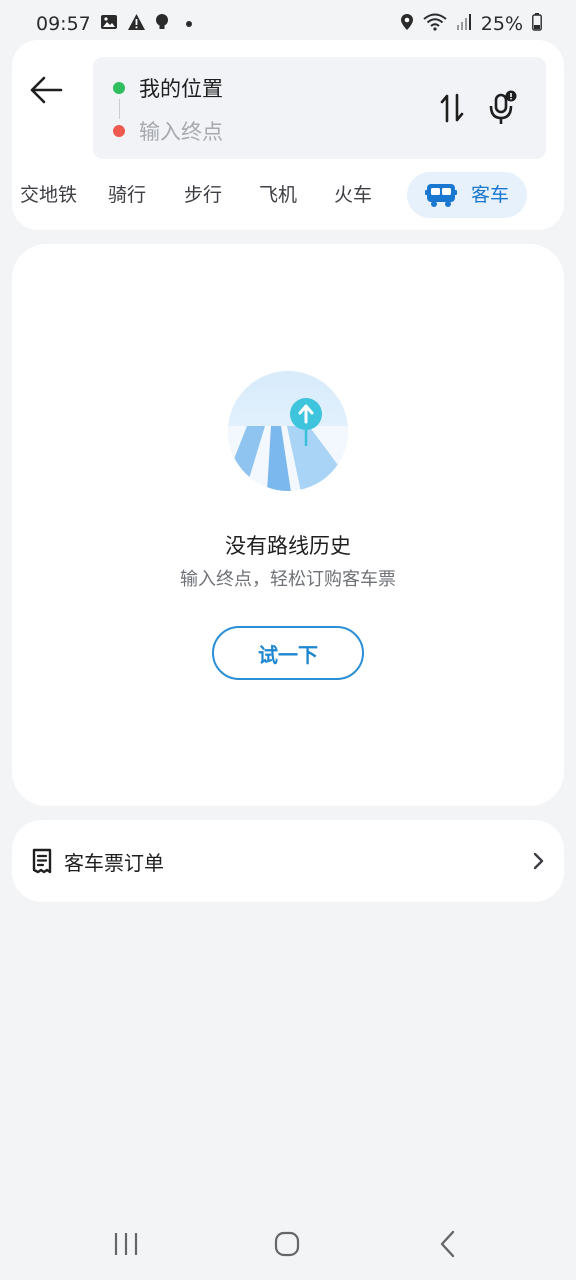  I want to click on tab-cycling-label: 骑行, so click(127, 195).